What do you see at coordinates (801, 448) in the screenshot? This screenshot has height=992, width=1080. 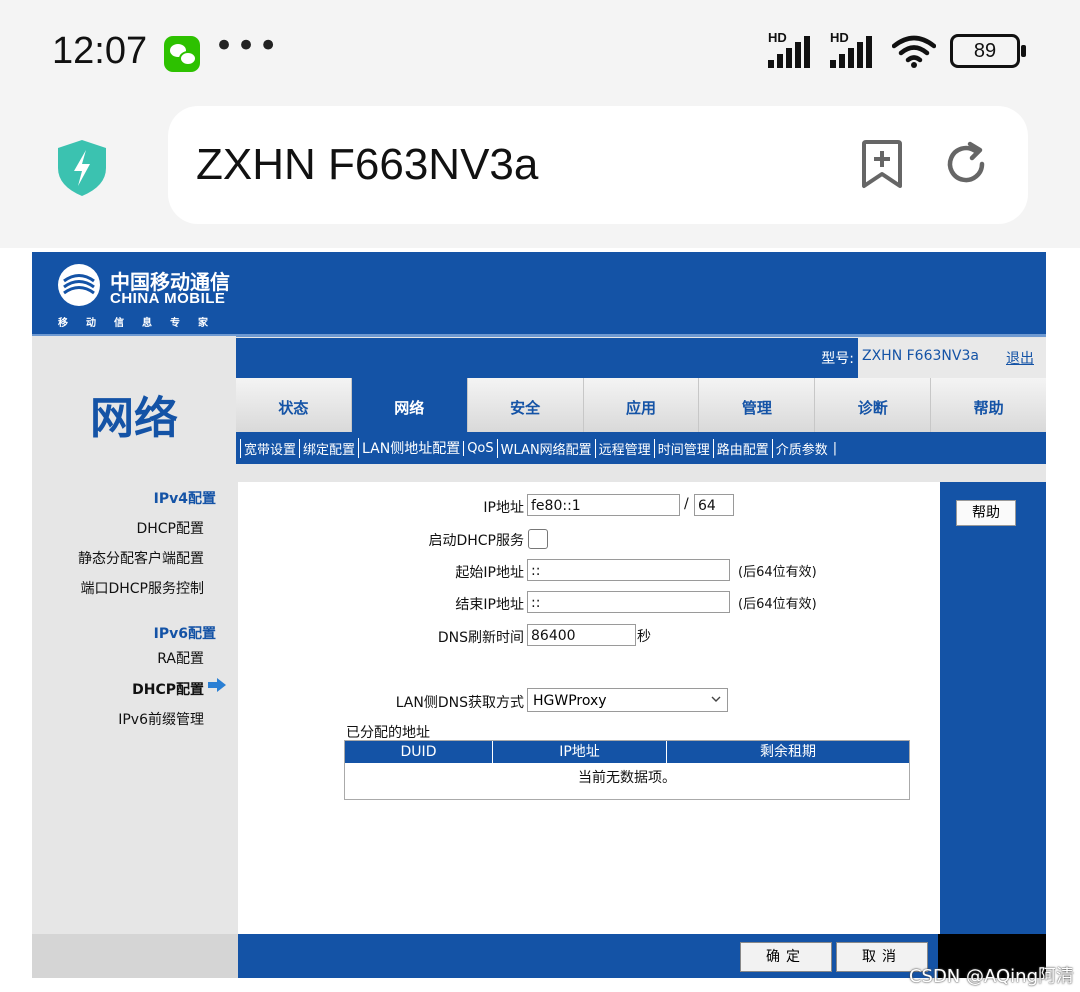 I see `subnav-media: 介质参数` at bounding box center [801, 448].